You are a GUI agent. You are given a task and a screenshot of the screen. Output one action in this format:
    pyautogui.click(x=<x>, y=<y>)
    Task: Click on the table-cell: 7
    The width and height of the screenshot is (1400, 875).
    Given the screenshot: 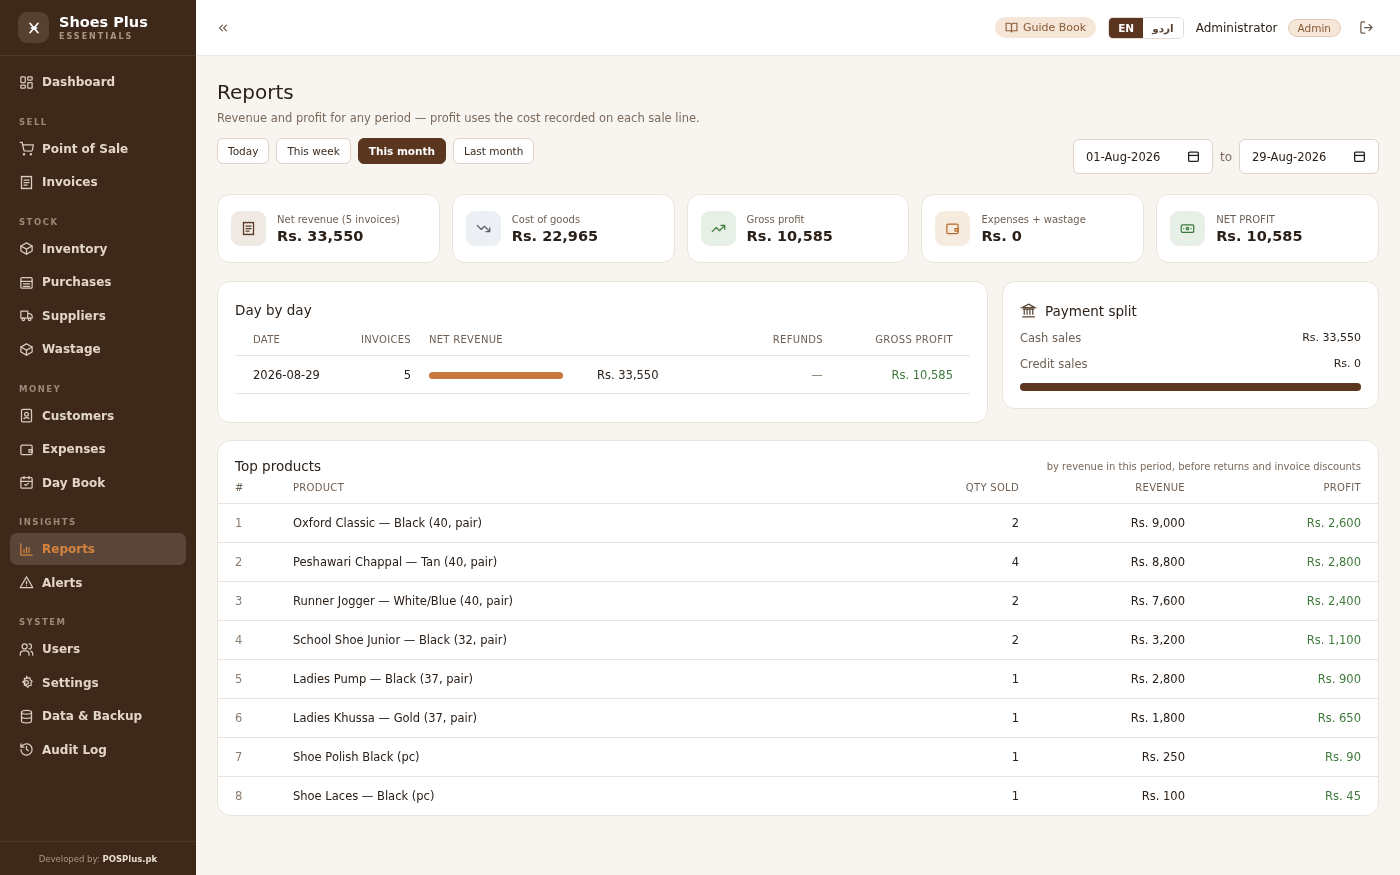 What is the action you would take?
    pyautogui.click(x=255, y=757)
    